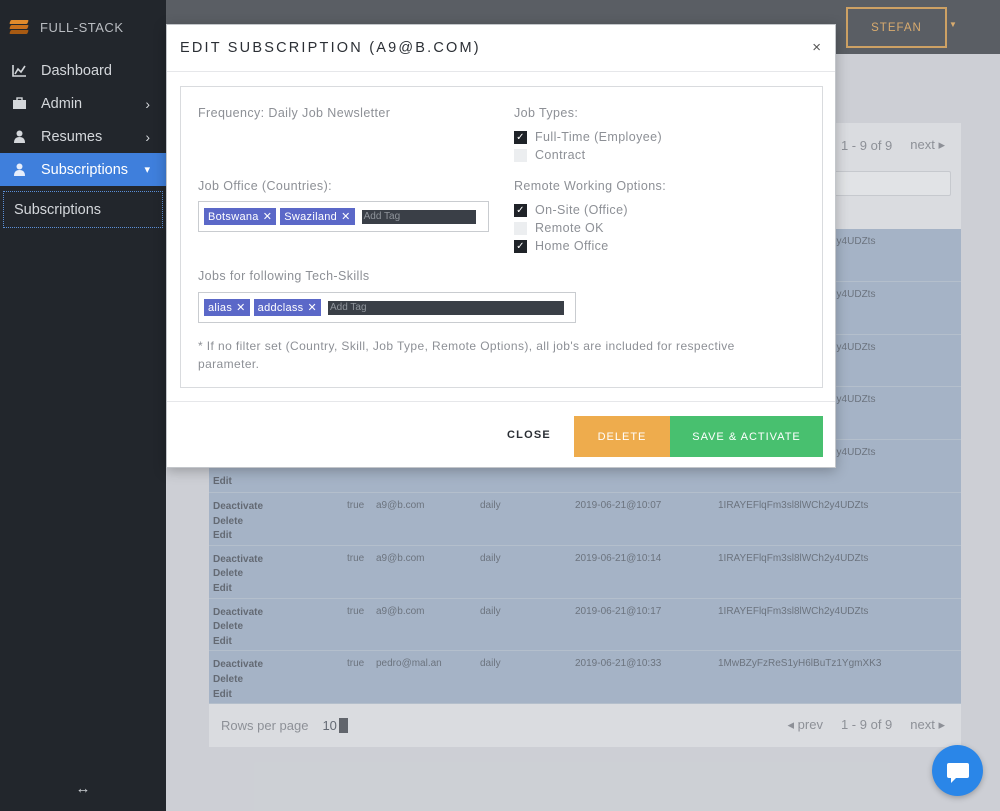 The width and height of the screenshot is (1000, 811). I want to click on brand-name: FULL-STACK, so click(82, 27).